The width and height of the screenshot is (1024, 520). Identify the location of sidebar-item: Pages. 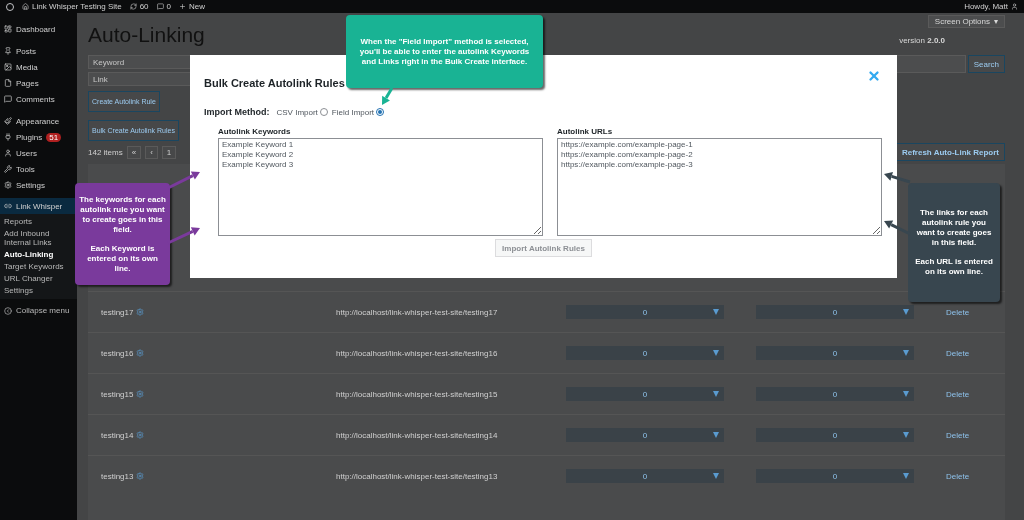
(38, 83).